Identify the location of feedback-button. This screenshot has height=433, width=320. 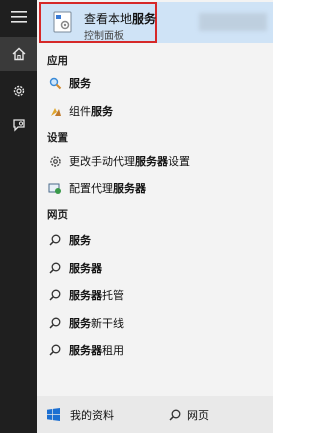
(18, 125).